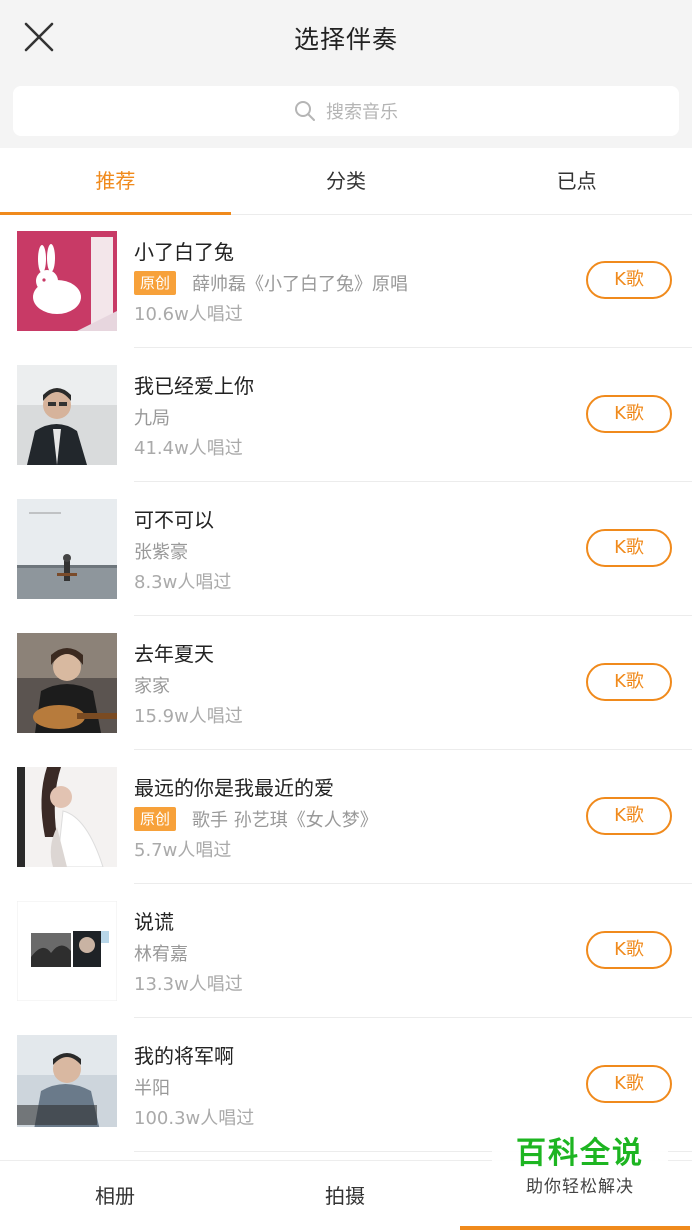 The height and width of the screenshot is (1230, 692). Describe the element at coordinates (183, 850) in the screenshot. I see `play-count: 5.7w人唱过` at that location.